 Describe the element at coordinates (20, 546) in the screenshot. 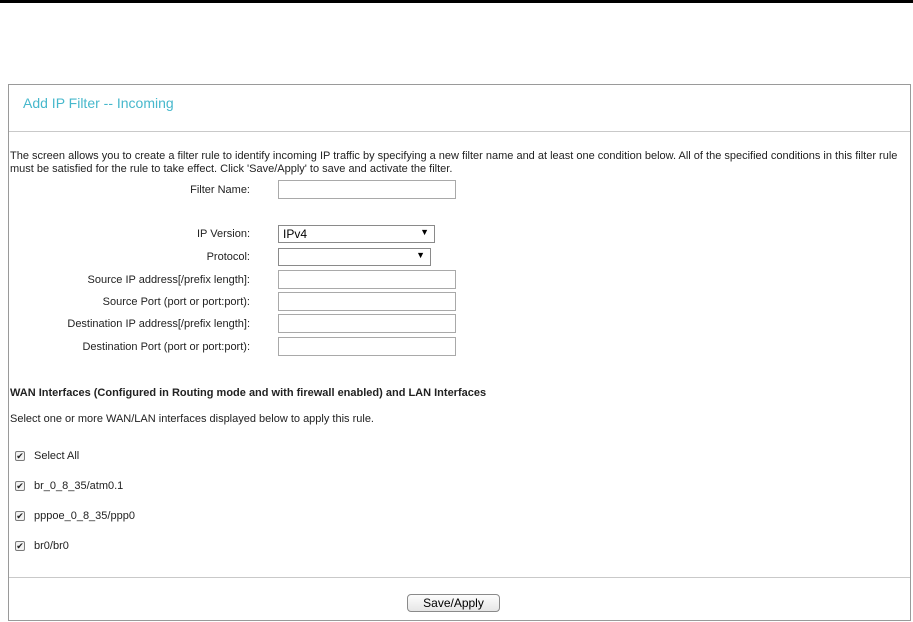

I see `interface-checkbox-br0: ✔` at that location.